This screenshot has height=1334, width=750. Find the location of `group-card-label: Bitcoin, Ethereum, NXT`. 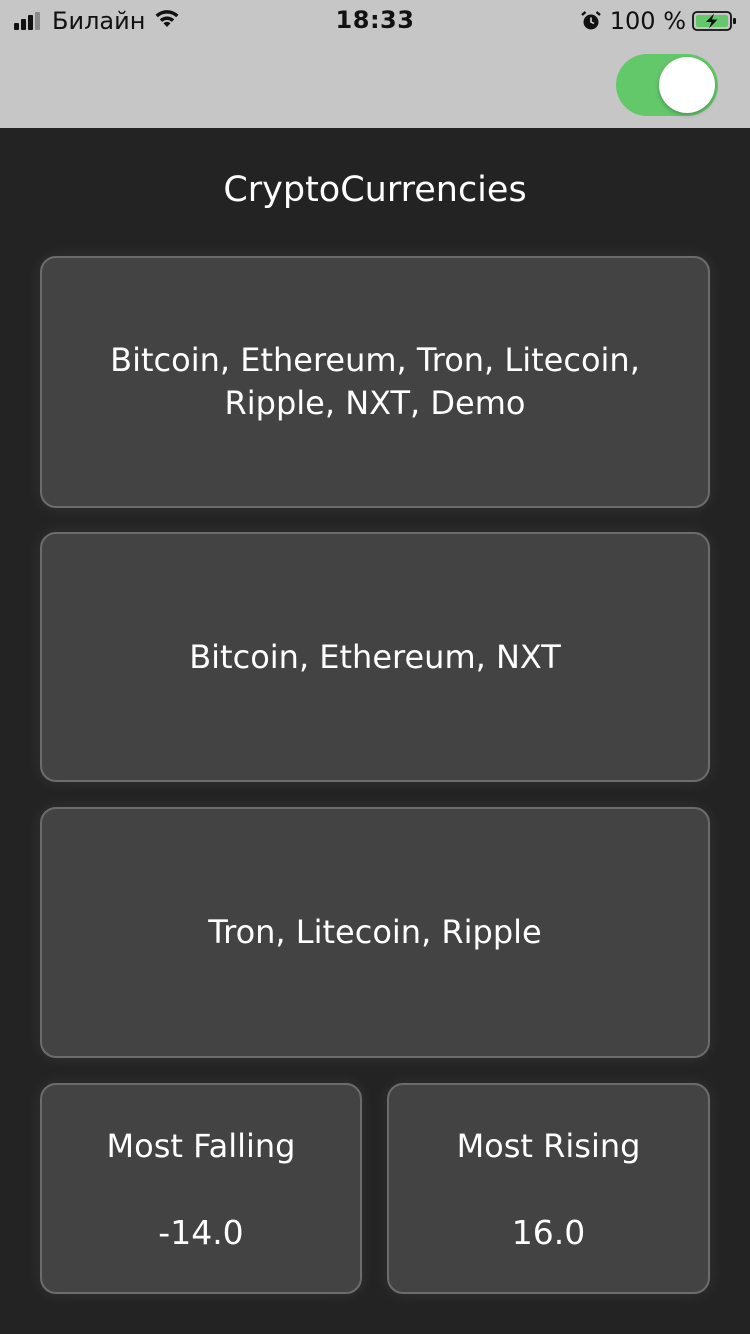

group-card-label: Bitcoin, Ethereum, NXT is located at coordinates (375, 656).